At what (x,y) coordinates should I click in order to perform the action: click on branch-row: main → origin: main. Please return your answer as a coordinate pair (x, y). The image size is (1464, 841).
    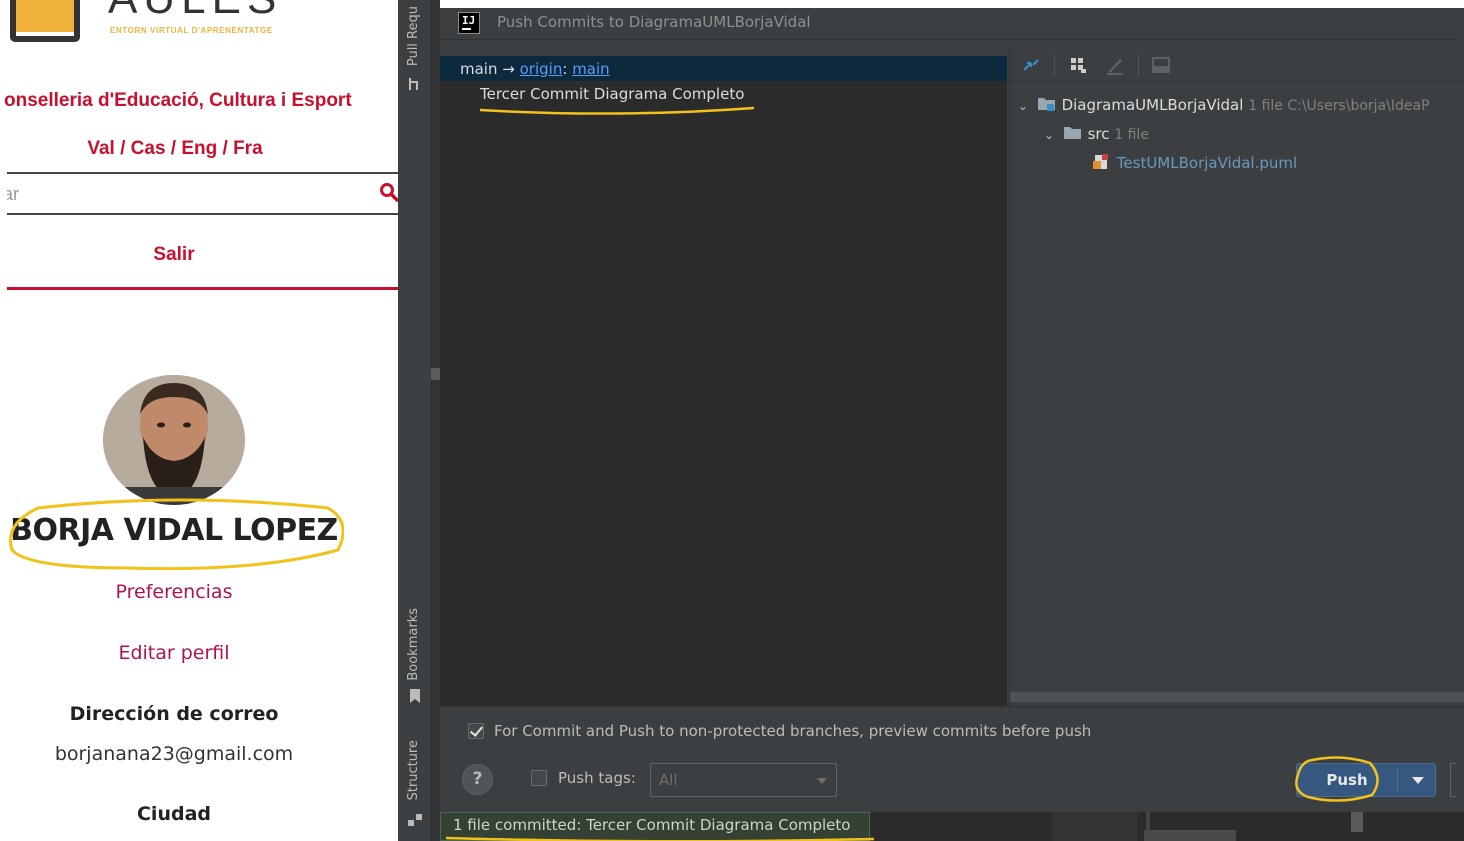
    Looking at the image, I should click on (723, 68).